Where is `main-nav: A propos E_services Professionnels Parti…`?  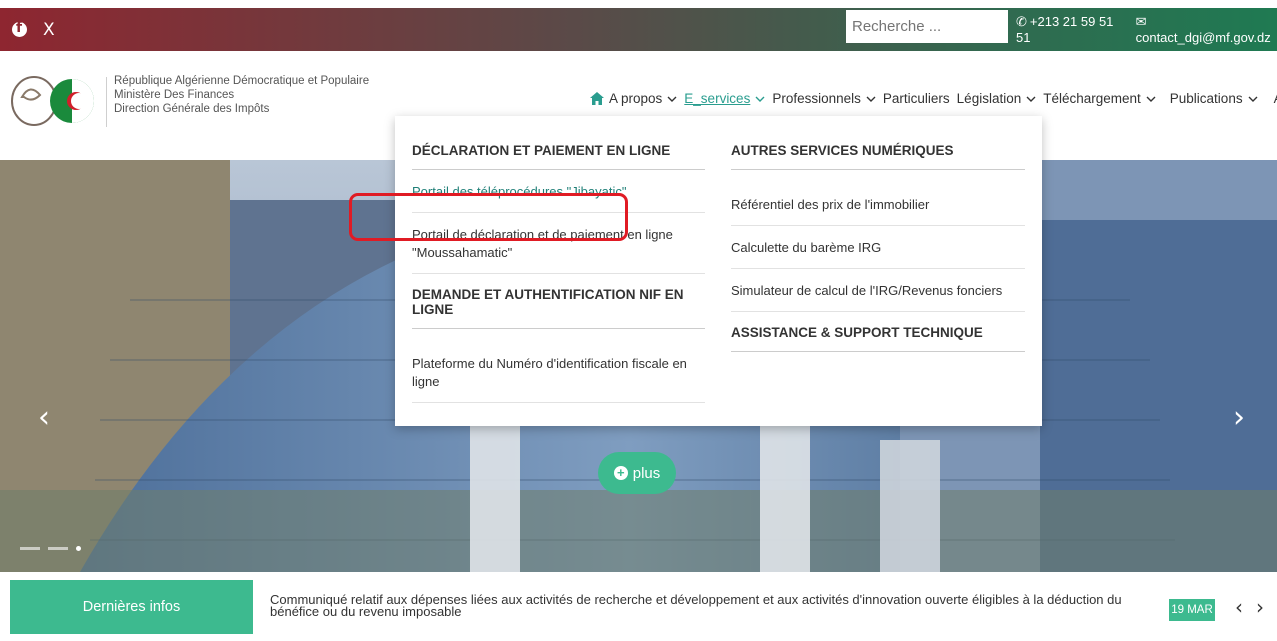
main-nav: A propos E_services Professionnels Parti… is located at coordinates (933, 98).